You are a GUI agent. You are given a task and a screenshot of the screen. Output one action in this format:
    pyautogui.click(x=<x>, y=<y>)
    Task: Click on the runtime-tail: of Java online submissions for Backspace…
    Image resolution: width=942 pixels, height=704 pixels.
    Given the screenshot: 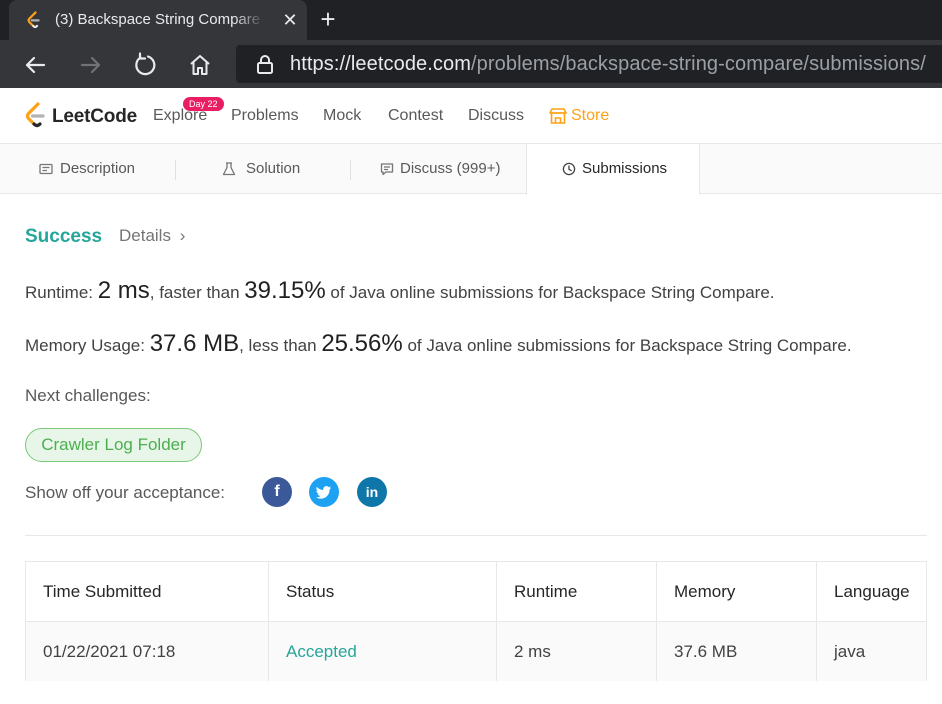 What is the action you would take?
    pyautogui.click(x=550, y=292)
    